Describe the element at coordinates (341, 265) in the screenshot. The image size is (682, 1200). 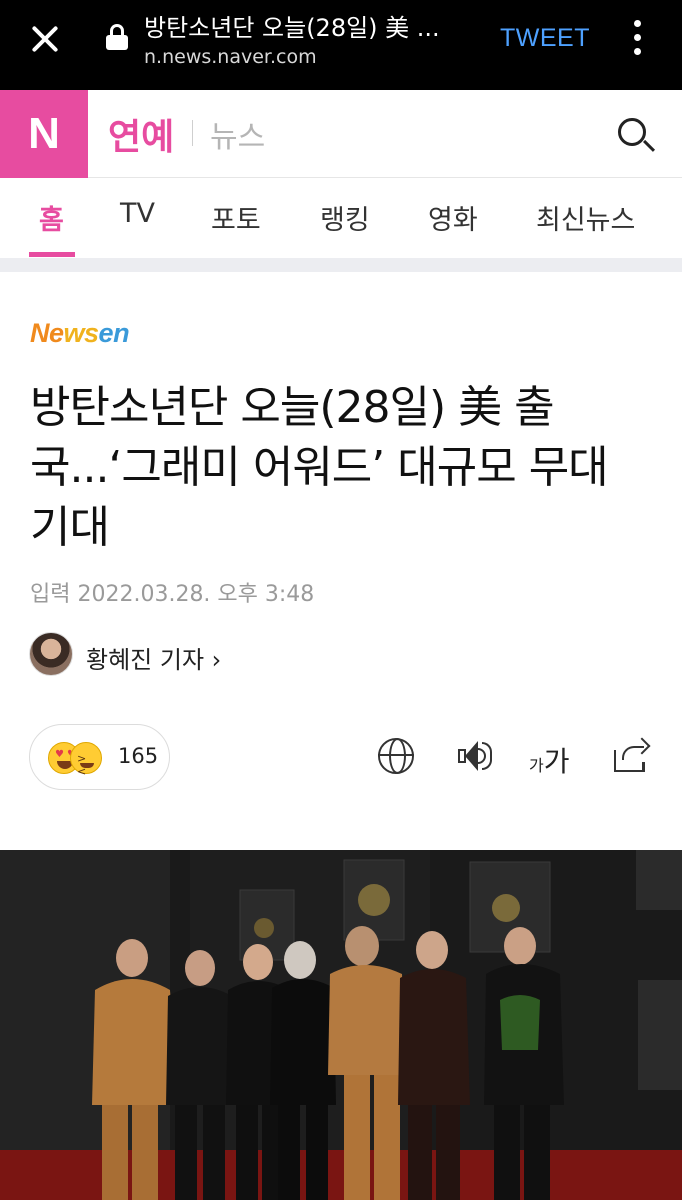
I see `separator-band` at that location.